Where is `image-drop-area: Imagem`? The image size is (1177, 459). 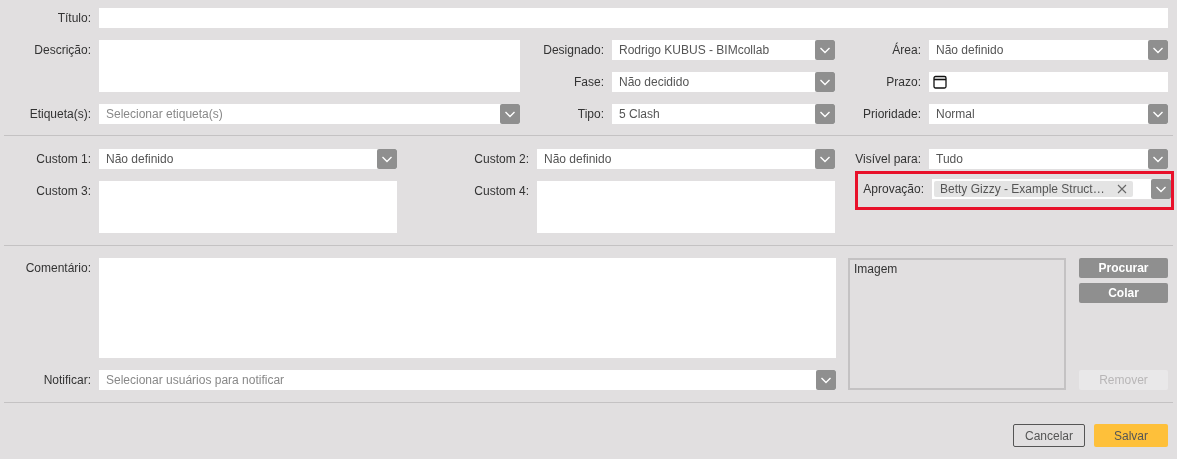
image-drop-area: Imagem is located at coordinates (957, 324).